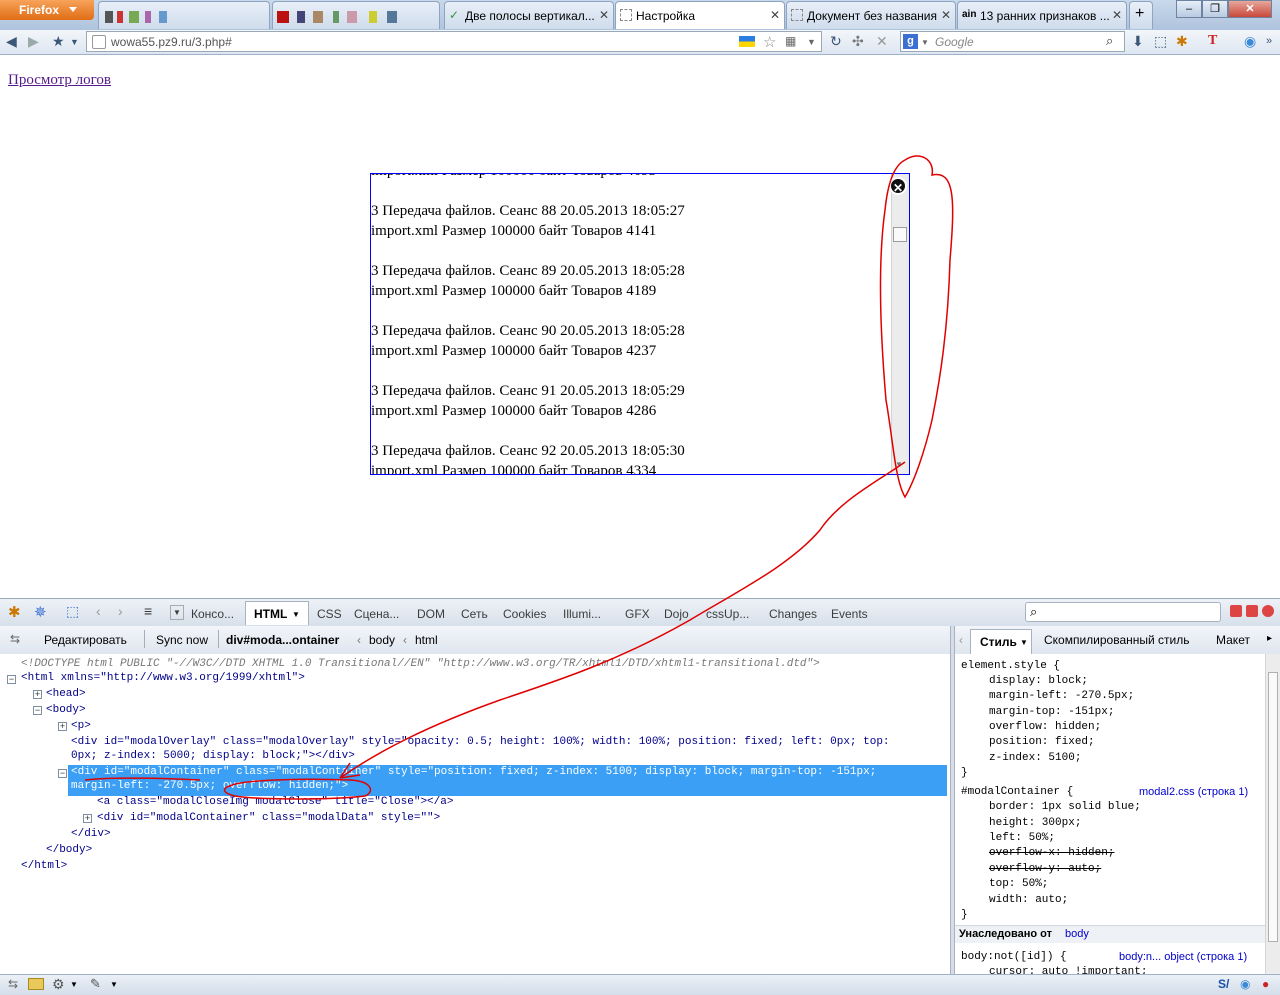 This screenshot has width=1280, height=995. I want to click on bookmark-star-icon: ☆, so click(769, 42).